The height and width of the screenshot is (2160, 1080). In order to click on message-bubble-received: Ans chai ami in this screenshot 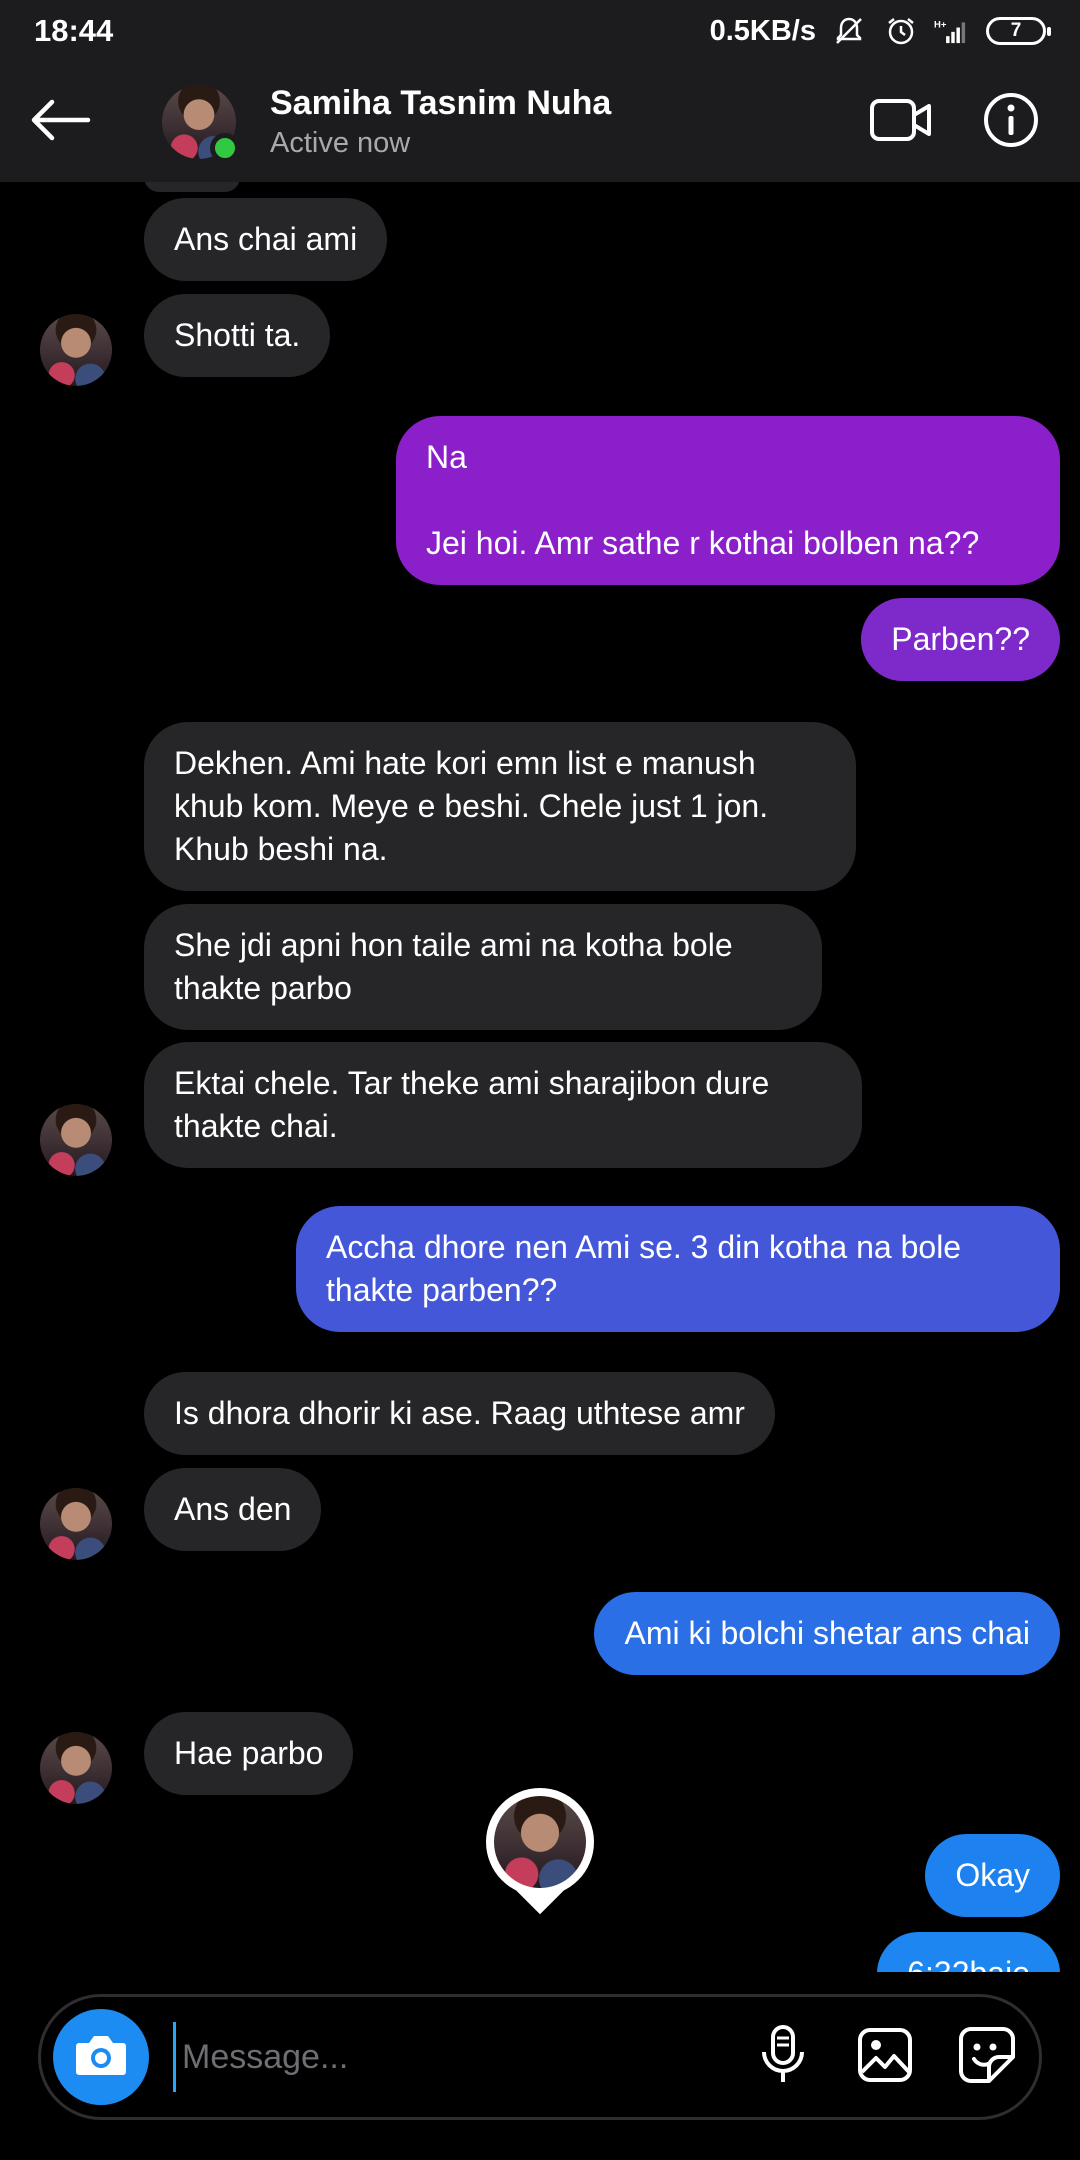, I will do `click(266, 239)`.